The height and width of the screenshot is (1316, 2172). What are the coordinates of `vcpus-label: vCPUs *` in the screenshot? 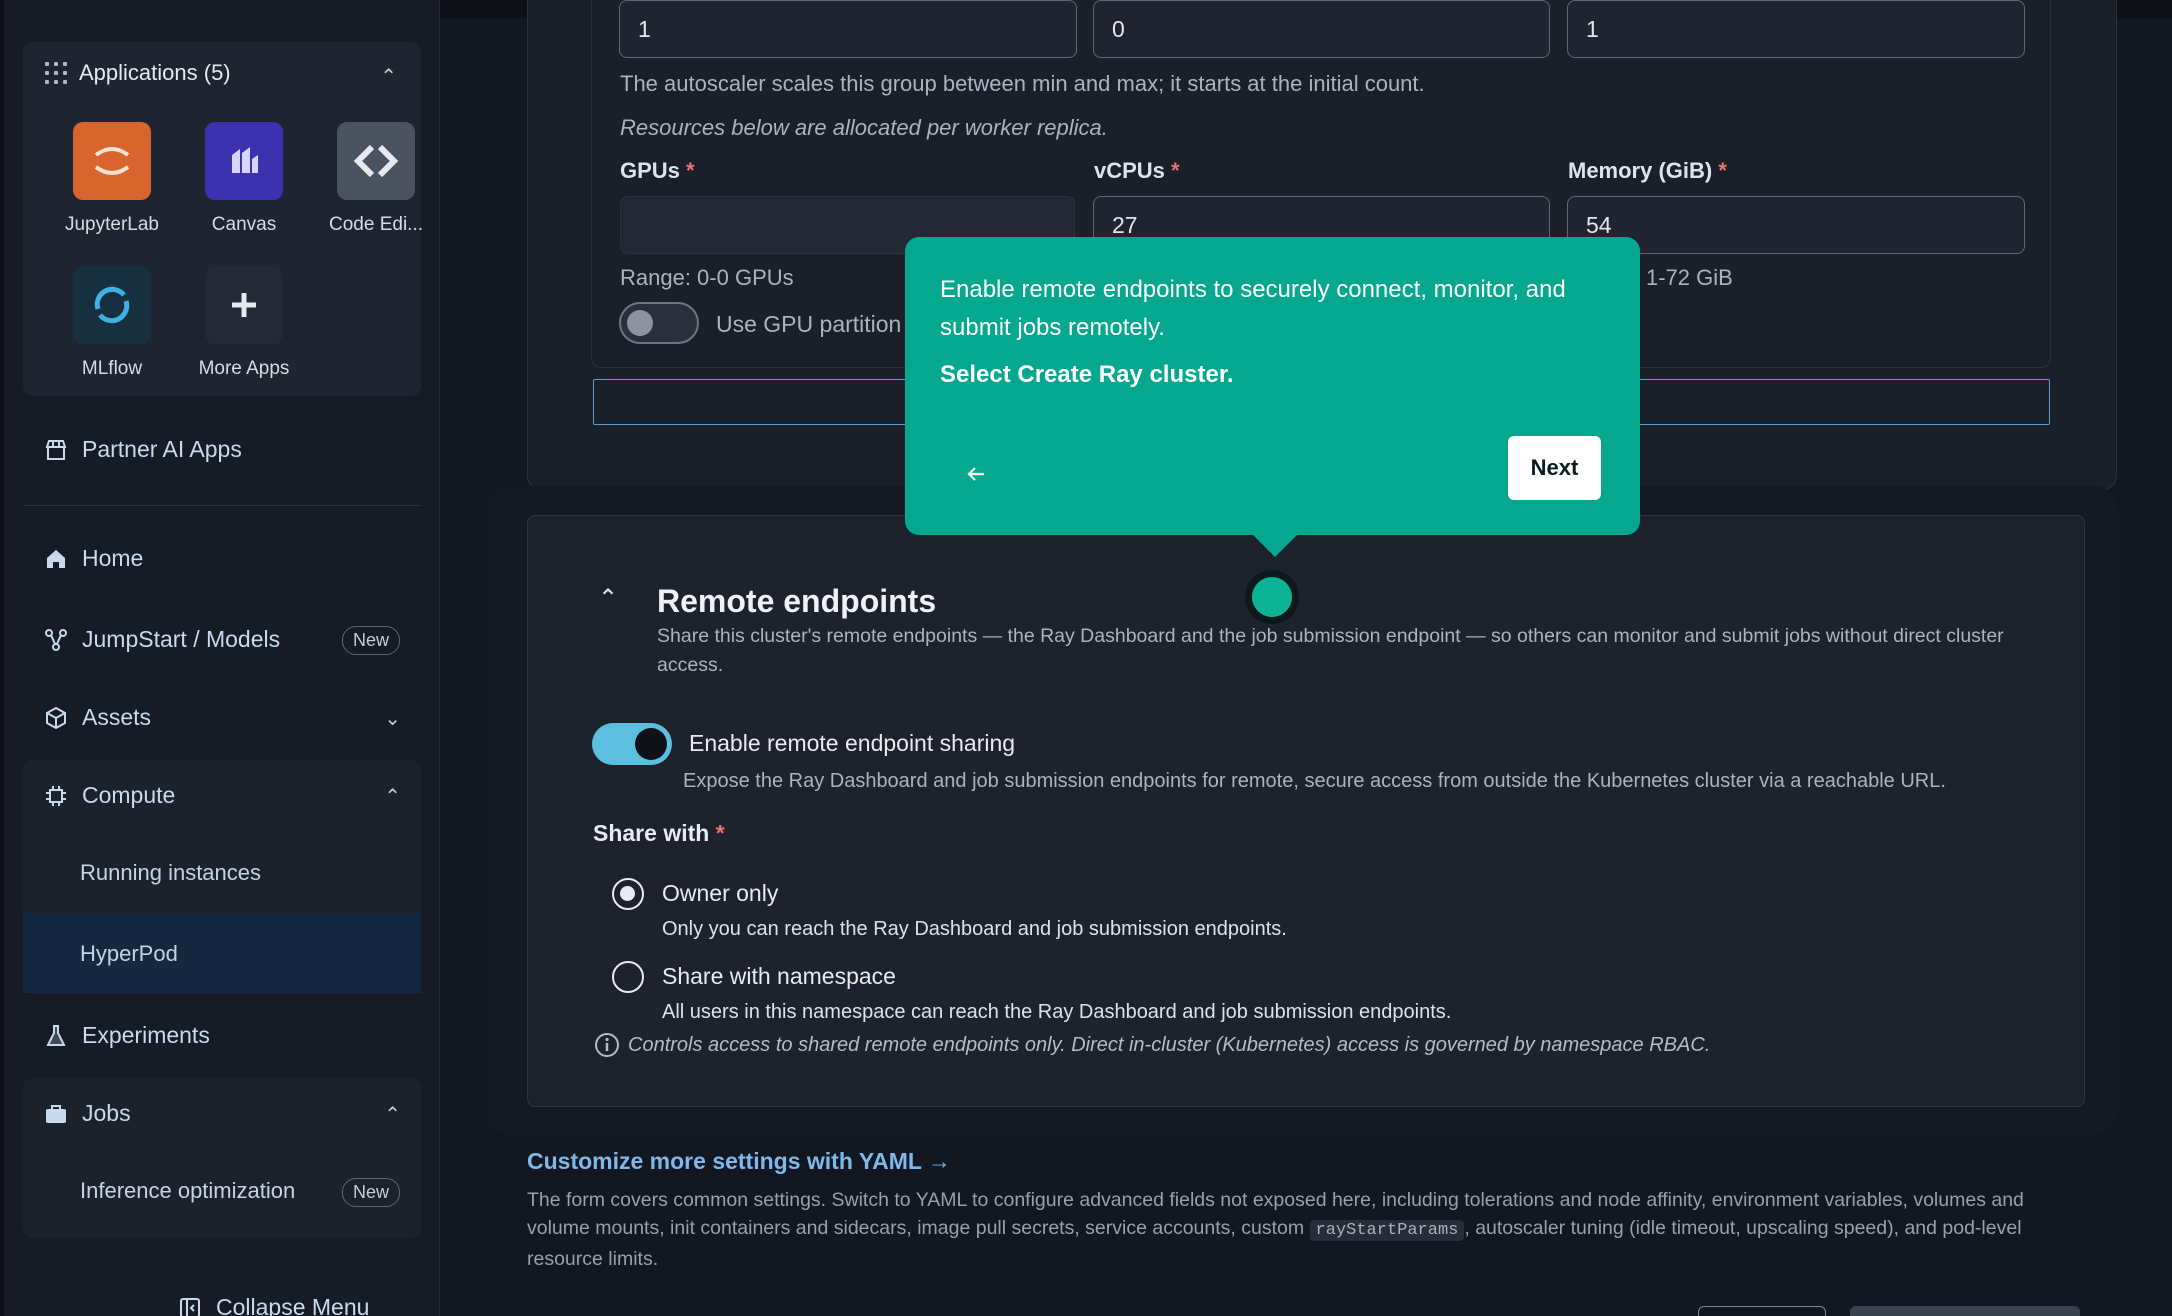 It's located at (1137, 170).